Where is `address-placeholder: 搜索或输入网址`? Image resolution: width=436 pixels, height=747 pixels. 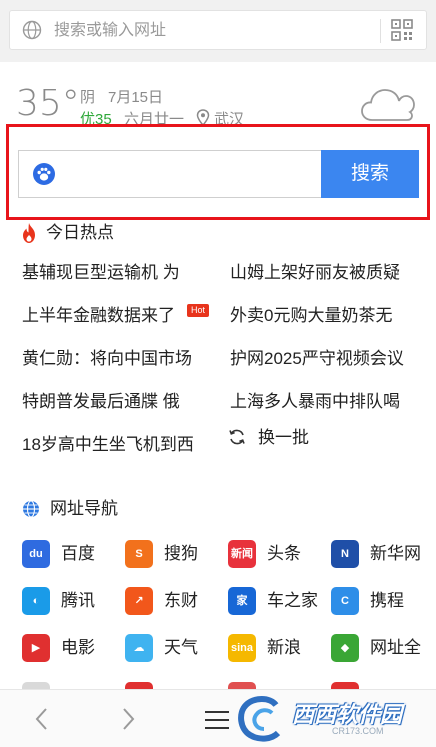
address-placeholder: 搜索或输入网址 is located at coordinates (110, 30).